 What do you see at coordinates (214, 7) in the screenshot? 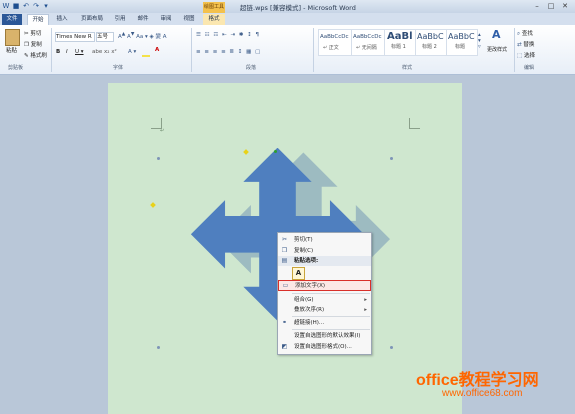
I see `contextual-tab-group-label: 绘图工具` at bounding box center [214, 7].